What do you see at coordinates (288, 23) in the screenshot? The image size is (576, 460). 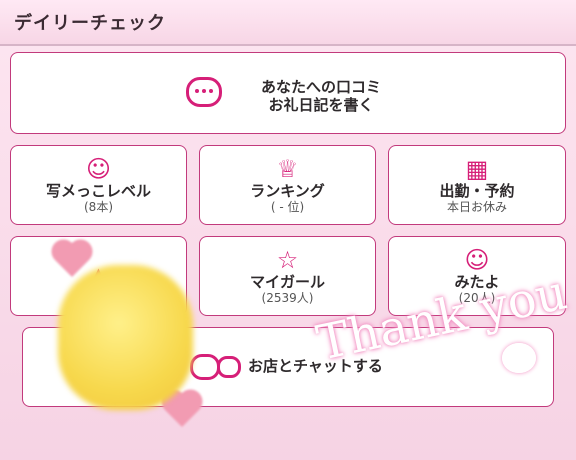 I see `header: デイリーチェック` at bounding box center [288, 23].